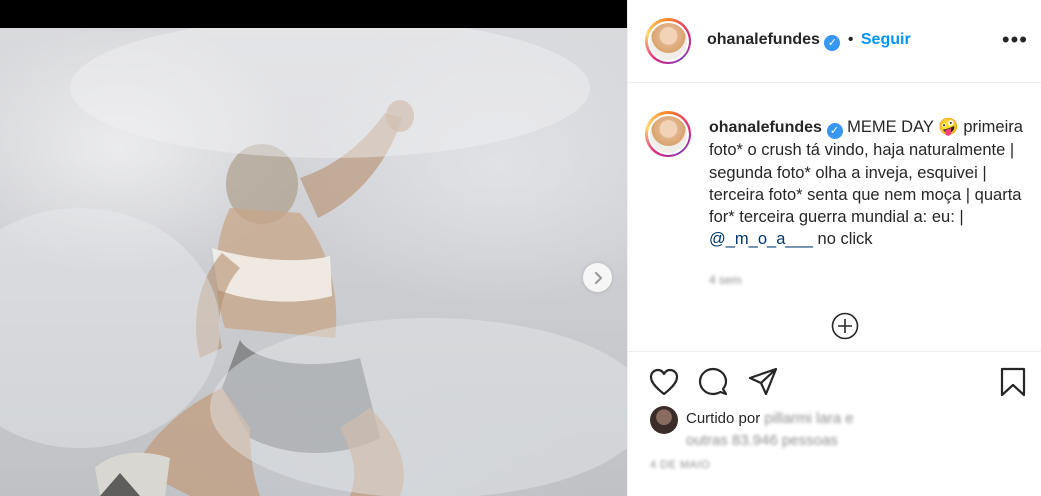 The image size is (1041, 496). I want to click on next-photo-button, so click(597, 277).